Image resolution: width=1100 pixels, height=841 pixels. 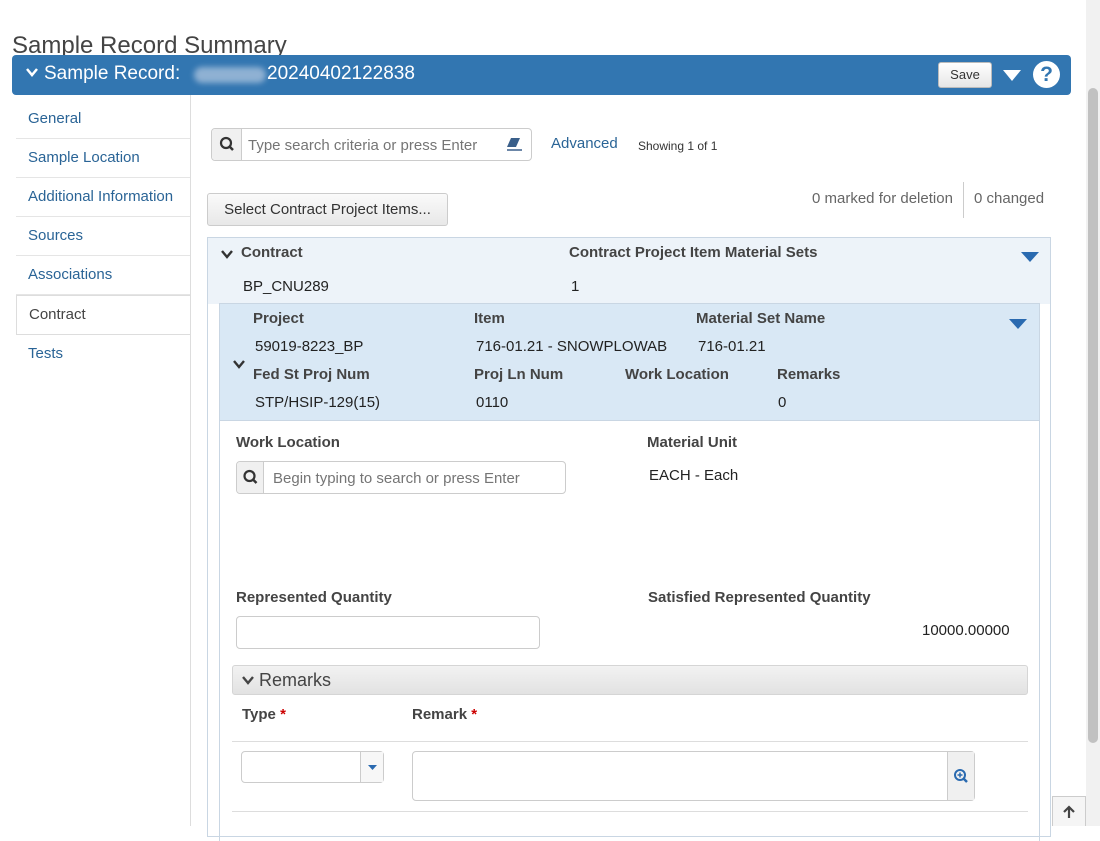 What do you see at coordinates (965, 75) in the screenshot?
I see `save-button: Save` at bounding box center [965, 75].